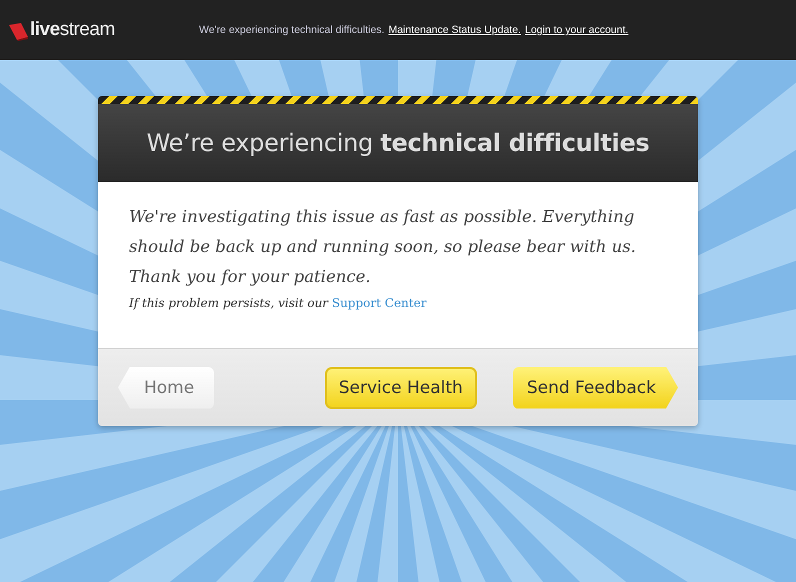 The image size is (796, 582). Describe the element at coordinates (166, 387) in the screenshot. I see `nav-button: Home` at that location.